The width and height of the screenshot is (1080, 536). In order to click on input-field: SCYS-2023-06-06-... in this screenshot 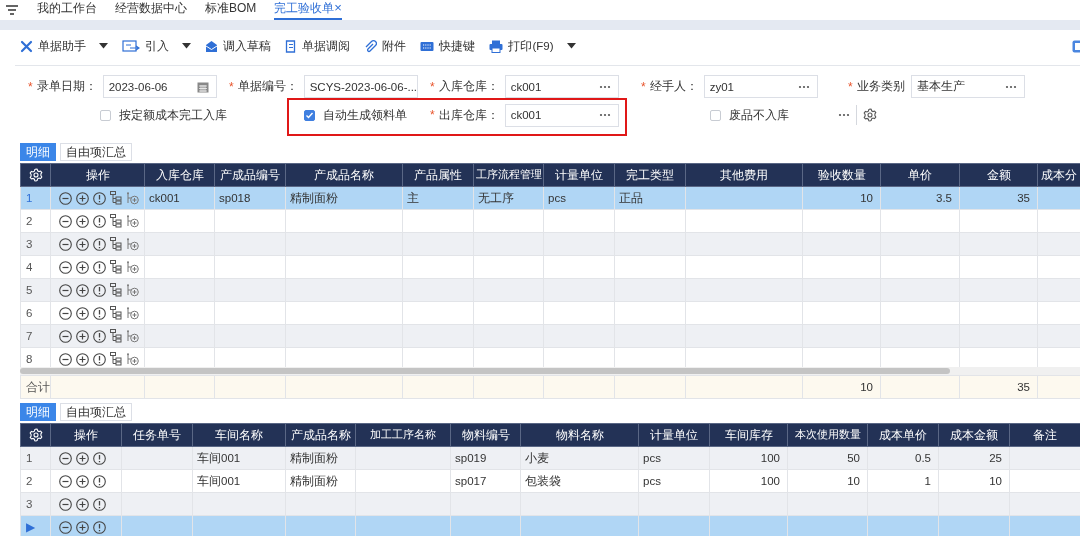, I will do `click(360, 86)`.